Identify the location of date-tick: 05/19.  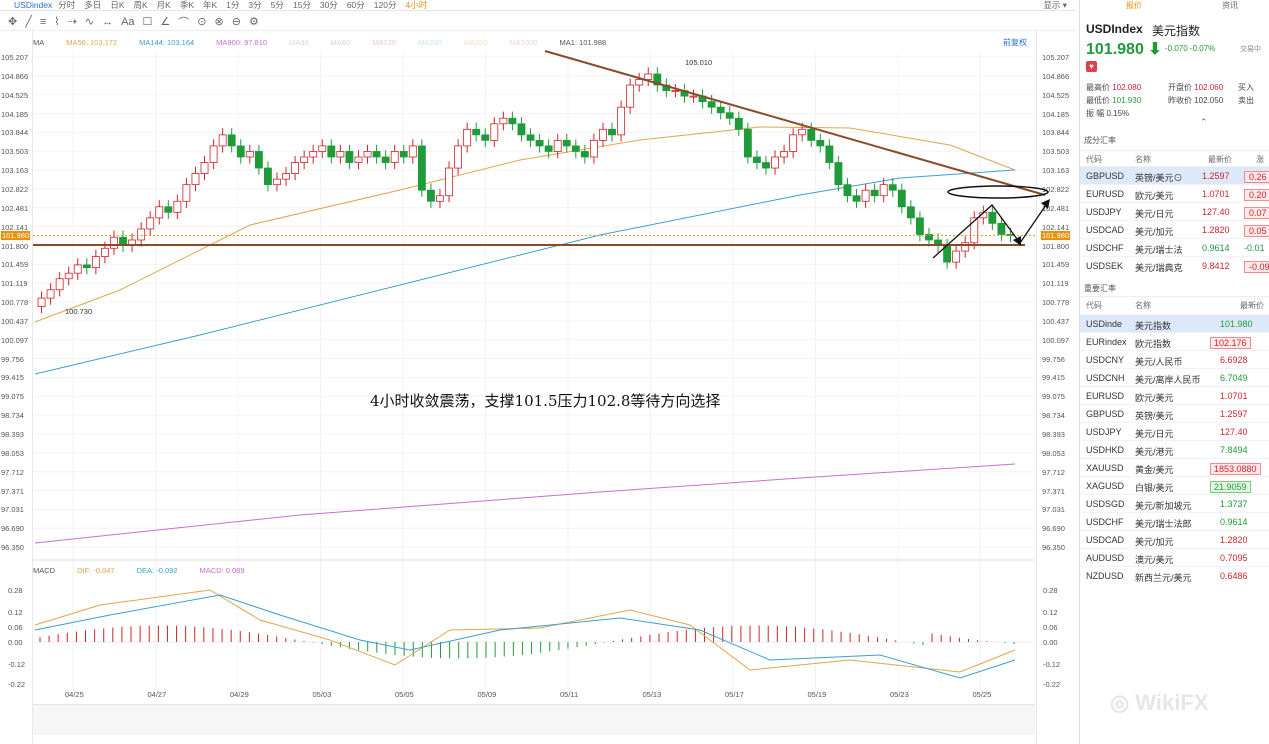
(817, 694).